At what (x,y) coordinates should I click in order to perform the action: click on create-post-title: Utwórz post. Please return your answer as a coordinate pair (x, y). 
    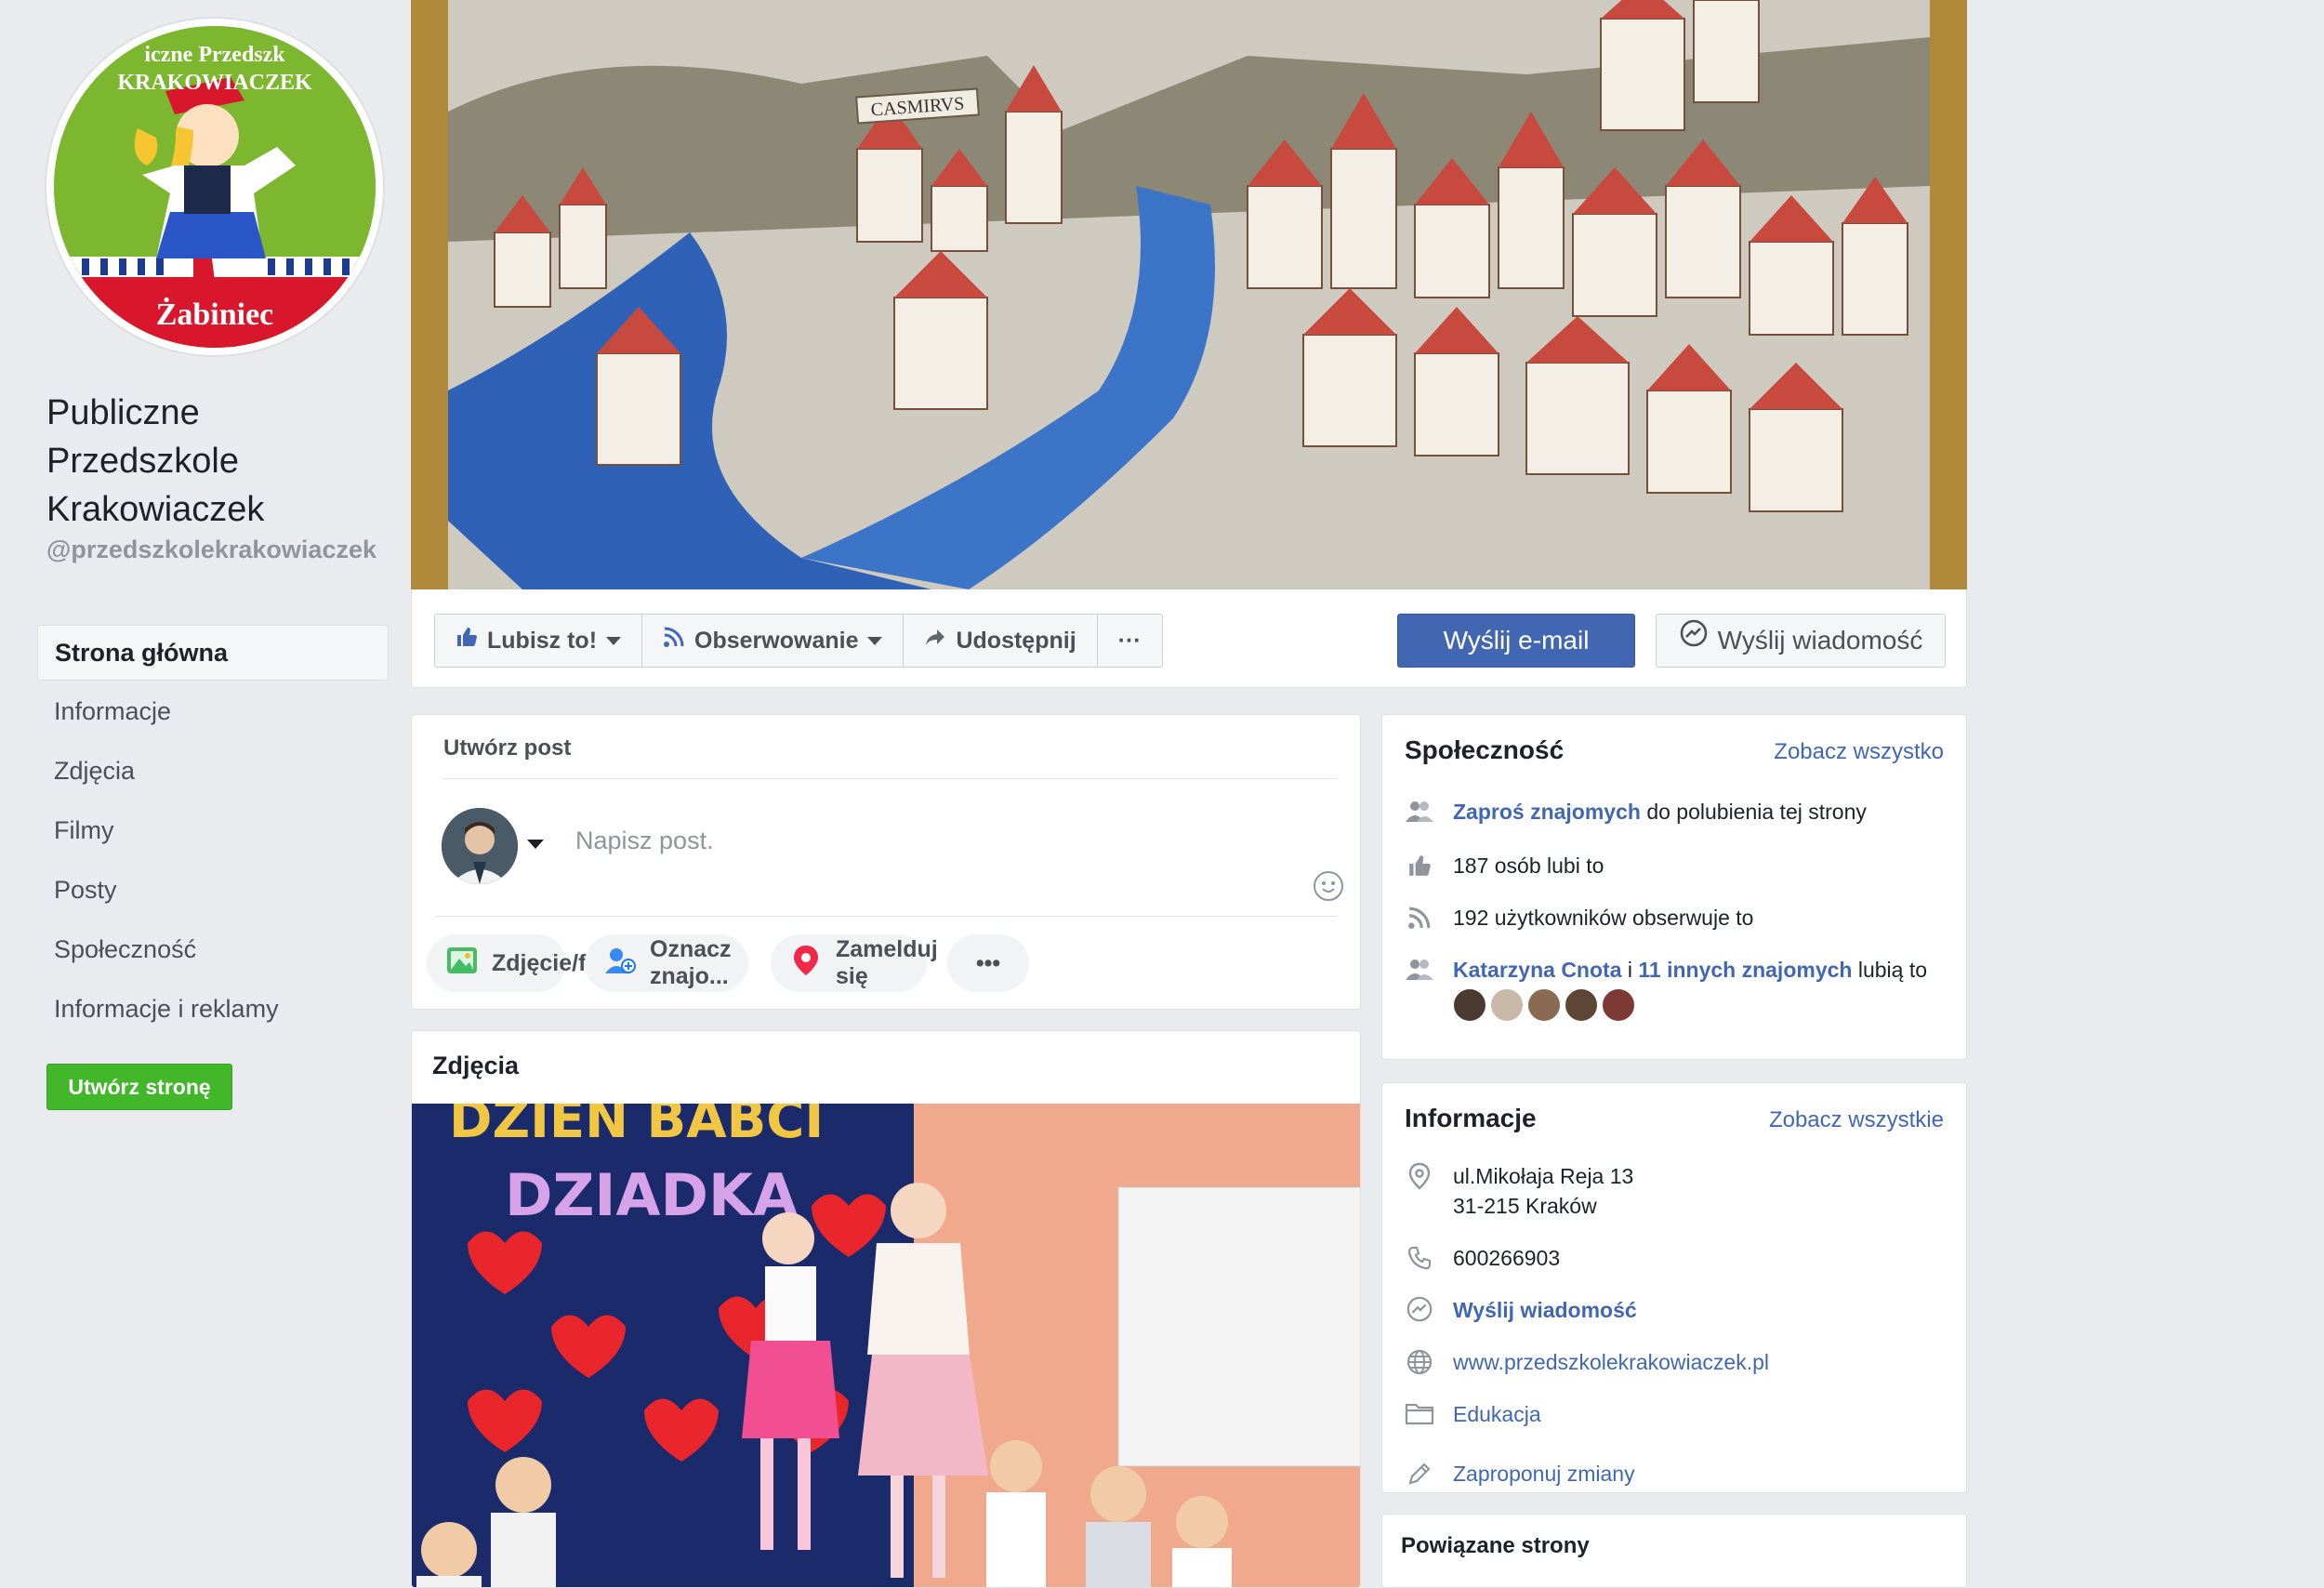
    Looking at the image, I should click on (507, 748).